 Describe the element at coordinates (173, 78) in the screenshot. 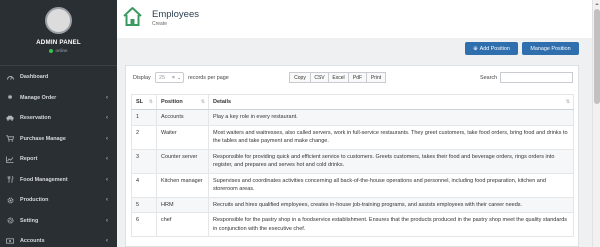

I see `clear-icon: ×` at that location.